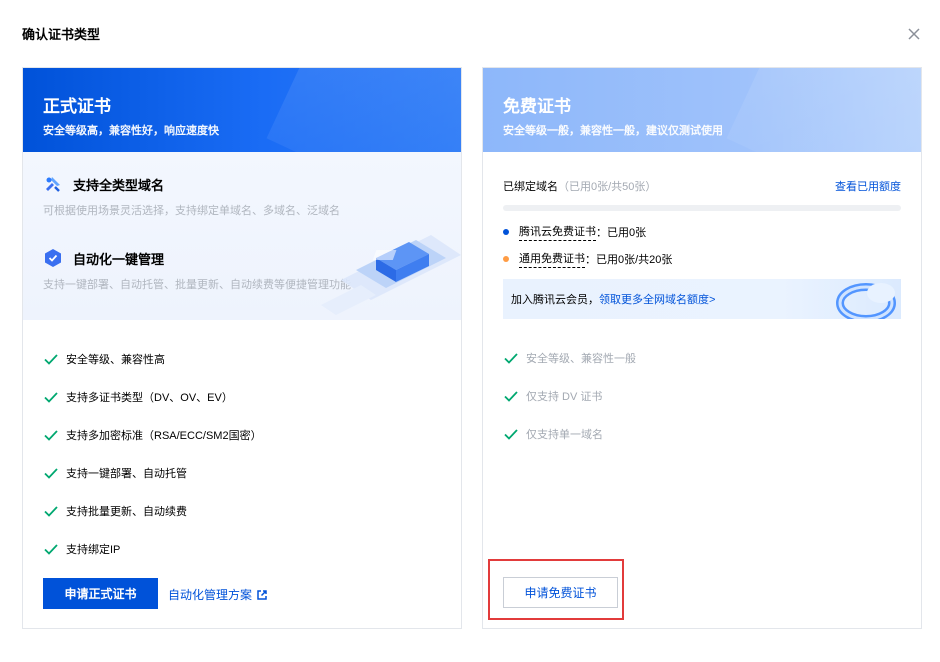 This screenshot has width=940, height=662. Describe the element at coordinates (569, 434) in the screenshot. I see `list-item: 仅支持单一域名` at that location.